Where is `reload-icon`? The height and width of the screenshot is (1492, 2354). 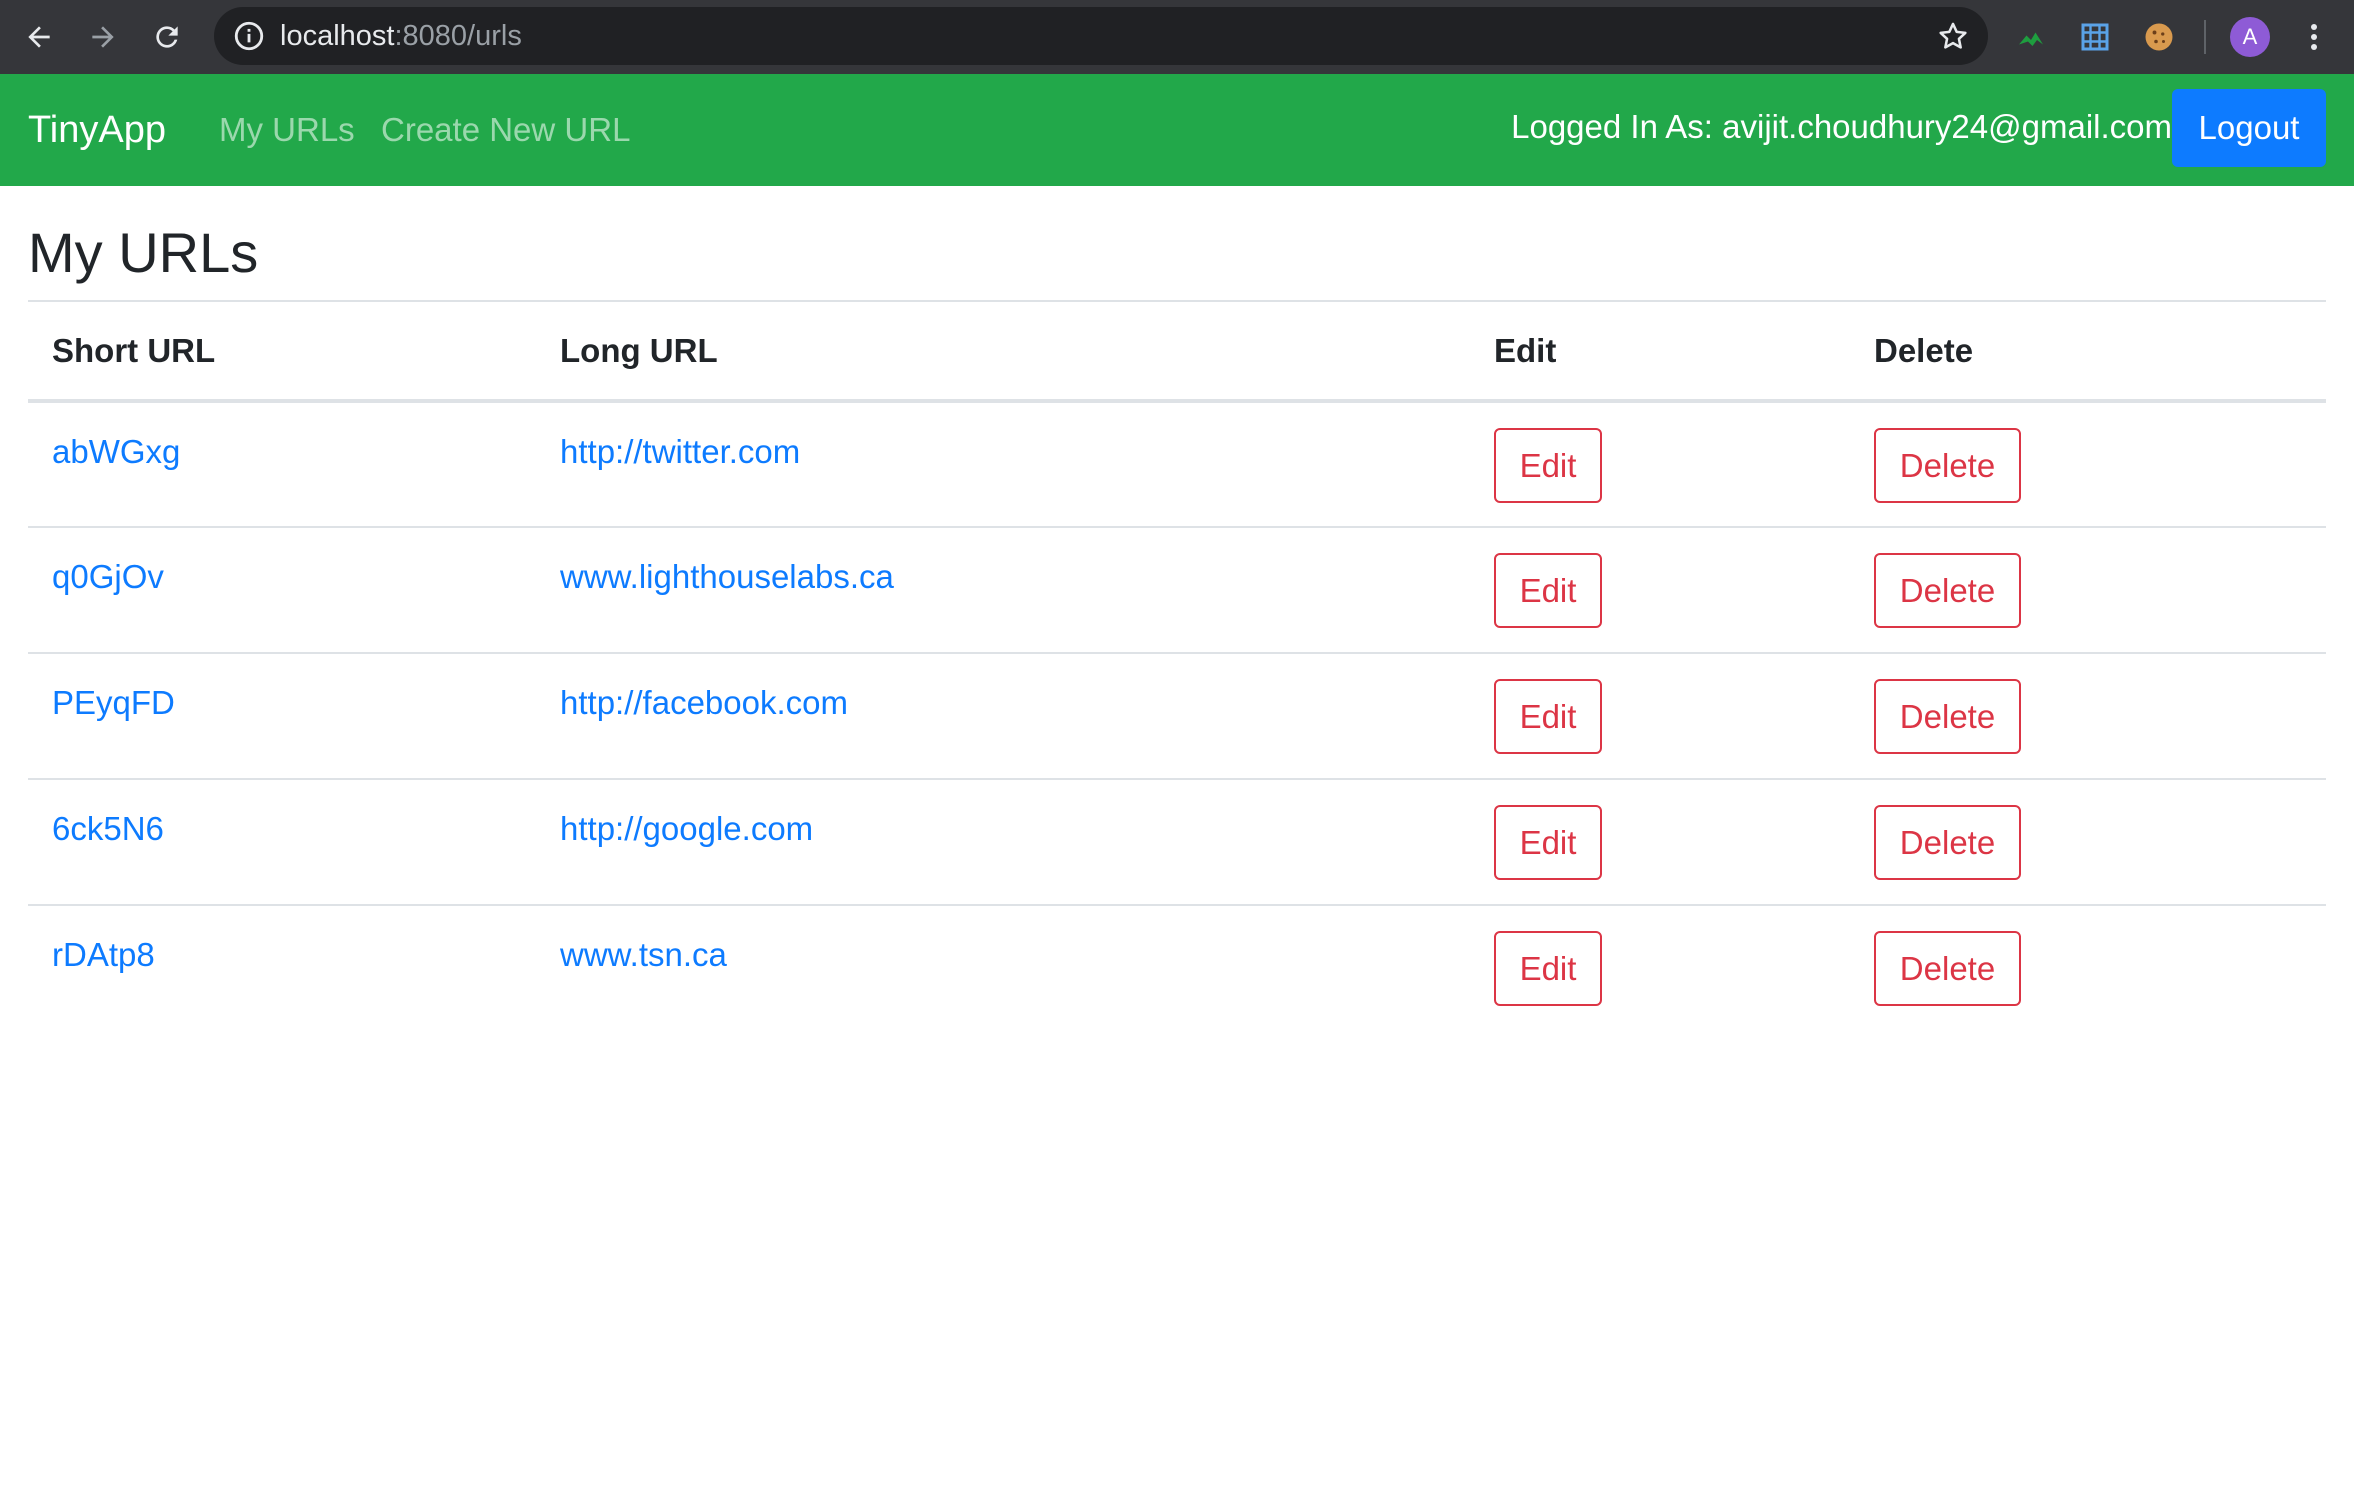 reload-icon is located at coordinates (167, 37).